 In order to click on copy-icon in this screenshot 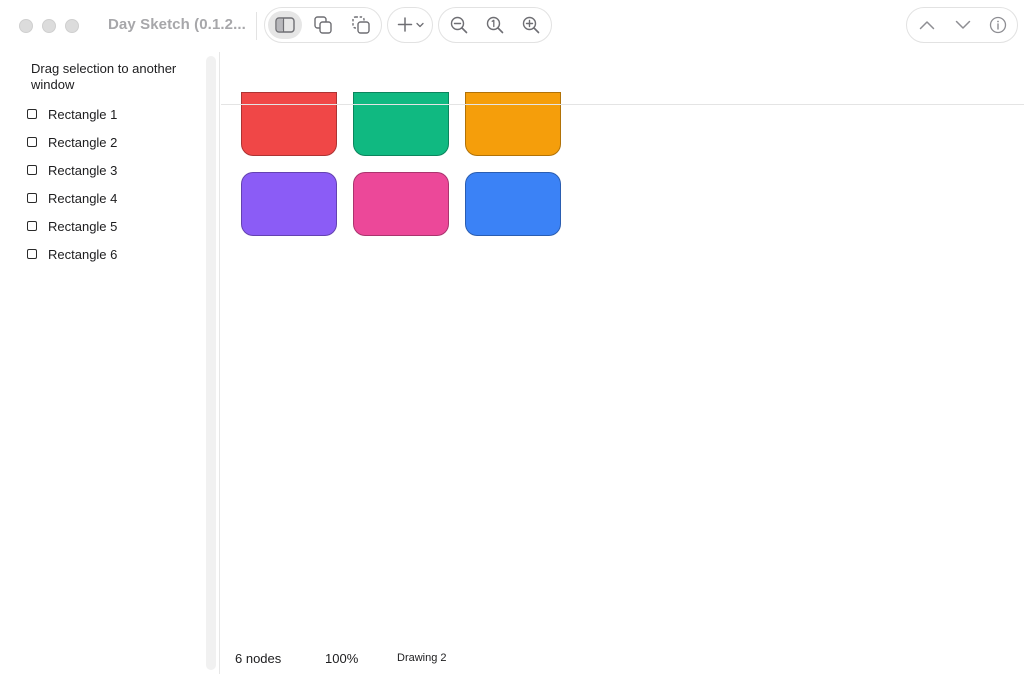, I will do `click(361, 25)`.